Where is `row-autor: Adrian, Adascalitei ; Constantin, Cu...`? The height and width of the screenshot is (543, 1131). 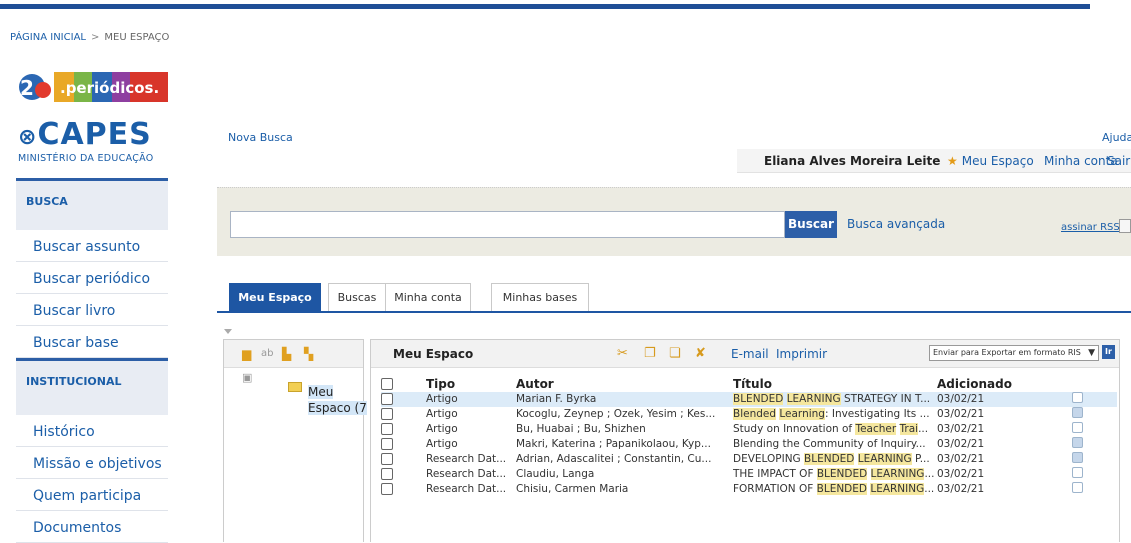 row-autor: Adrian, Adascalitei ; Constantin, Cu... is located at coordinates (614, 459).